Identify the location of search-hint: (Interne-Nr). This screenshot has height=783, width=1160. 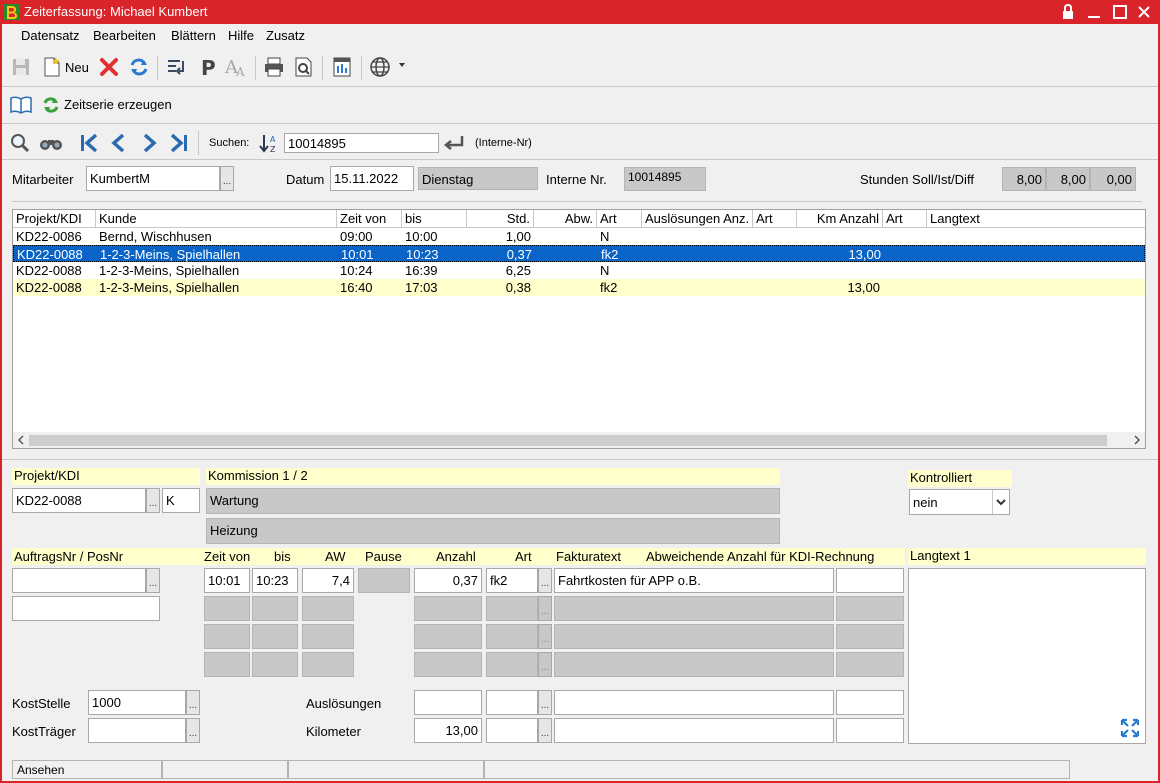
(503, 143).